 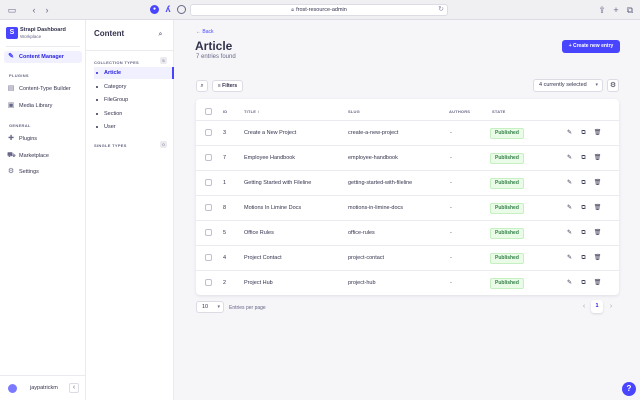 I want to click on nav-item-content-manager: ✎ Content Manager, so click(x=43, y=57).